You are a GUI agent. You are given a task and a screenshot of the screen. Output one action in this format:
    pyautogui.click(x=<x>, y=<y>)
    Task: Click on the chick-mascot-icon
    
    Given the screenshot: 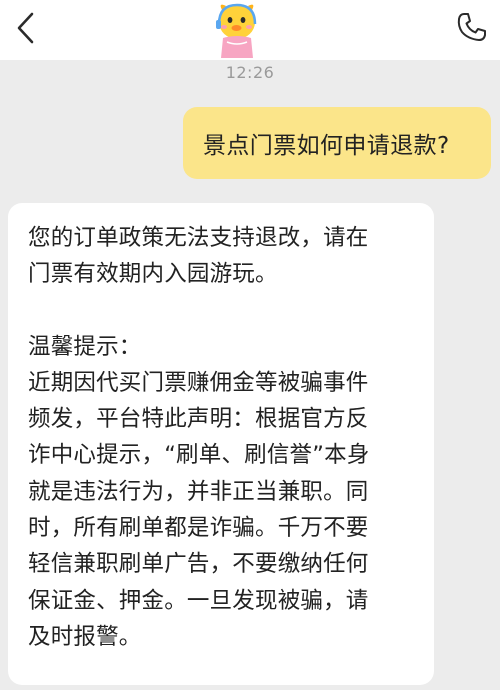 What is the action you would take?
    pyautogui.click(x=236, y=30)
    